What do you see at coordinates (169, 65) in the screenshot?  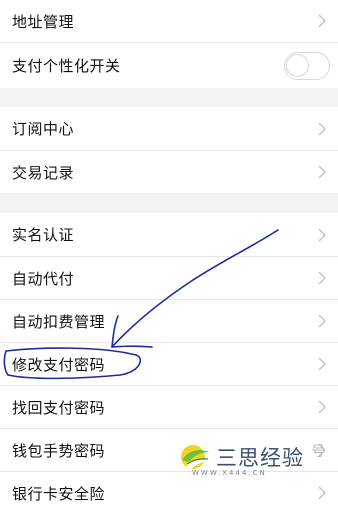 I see `row-payment-personalization: 支付个性化开关` at bounding box center [169, 65].